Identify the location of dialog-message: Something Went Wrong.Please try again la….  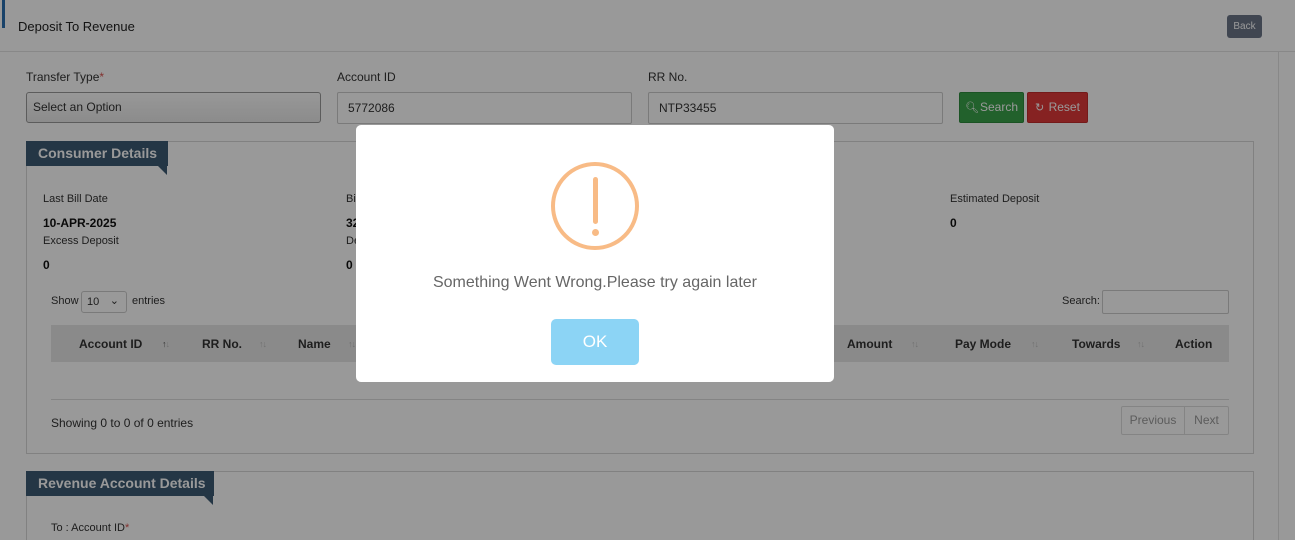
(595, 282).